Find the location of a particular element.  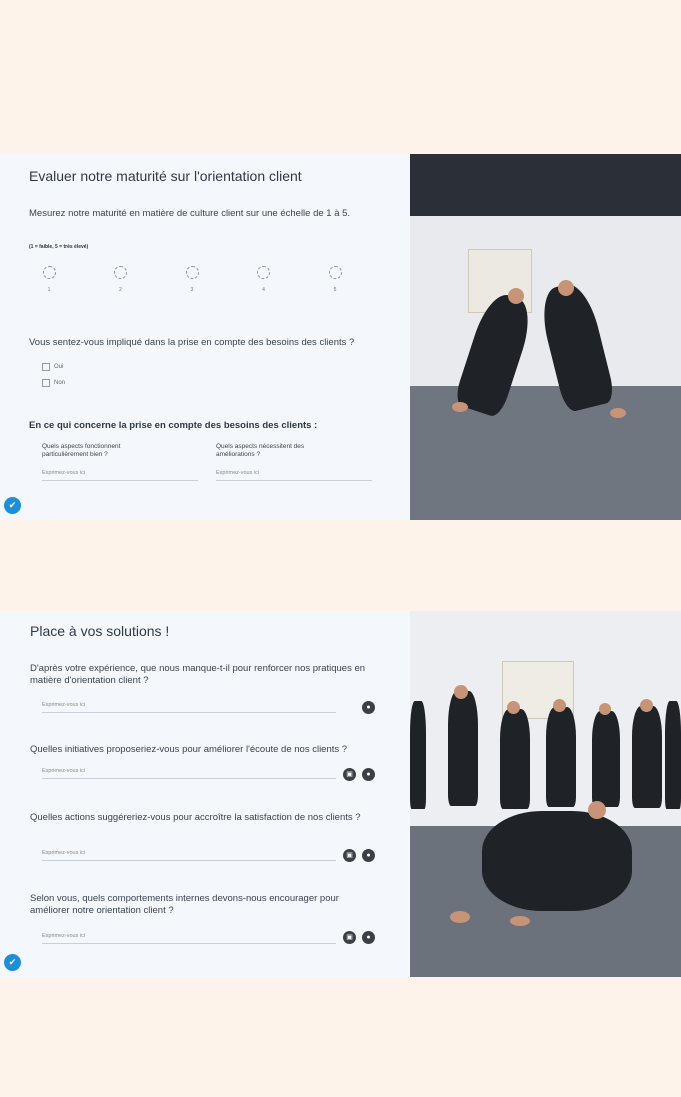

answer-input-missing: Exprimez-vous ici is located at coordinates (189, 707).